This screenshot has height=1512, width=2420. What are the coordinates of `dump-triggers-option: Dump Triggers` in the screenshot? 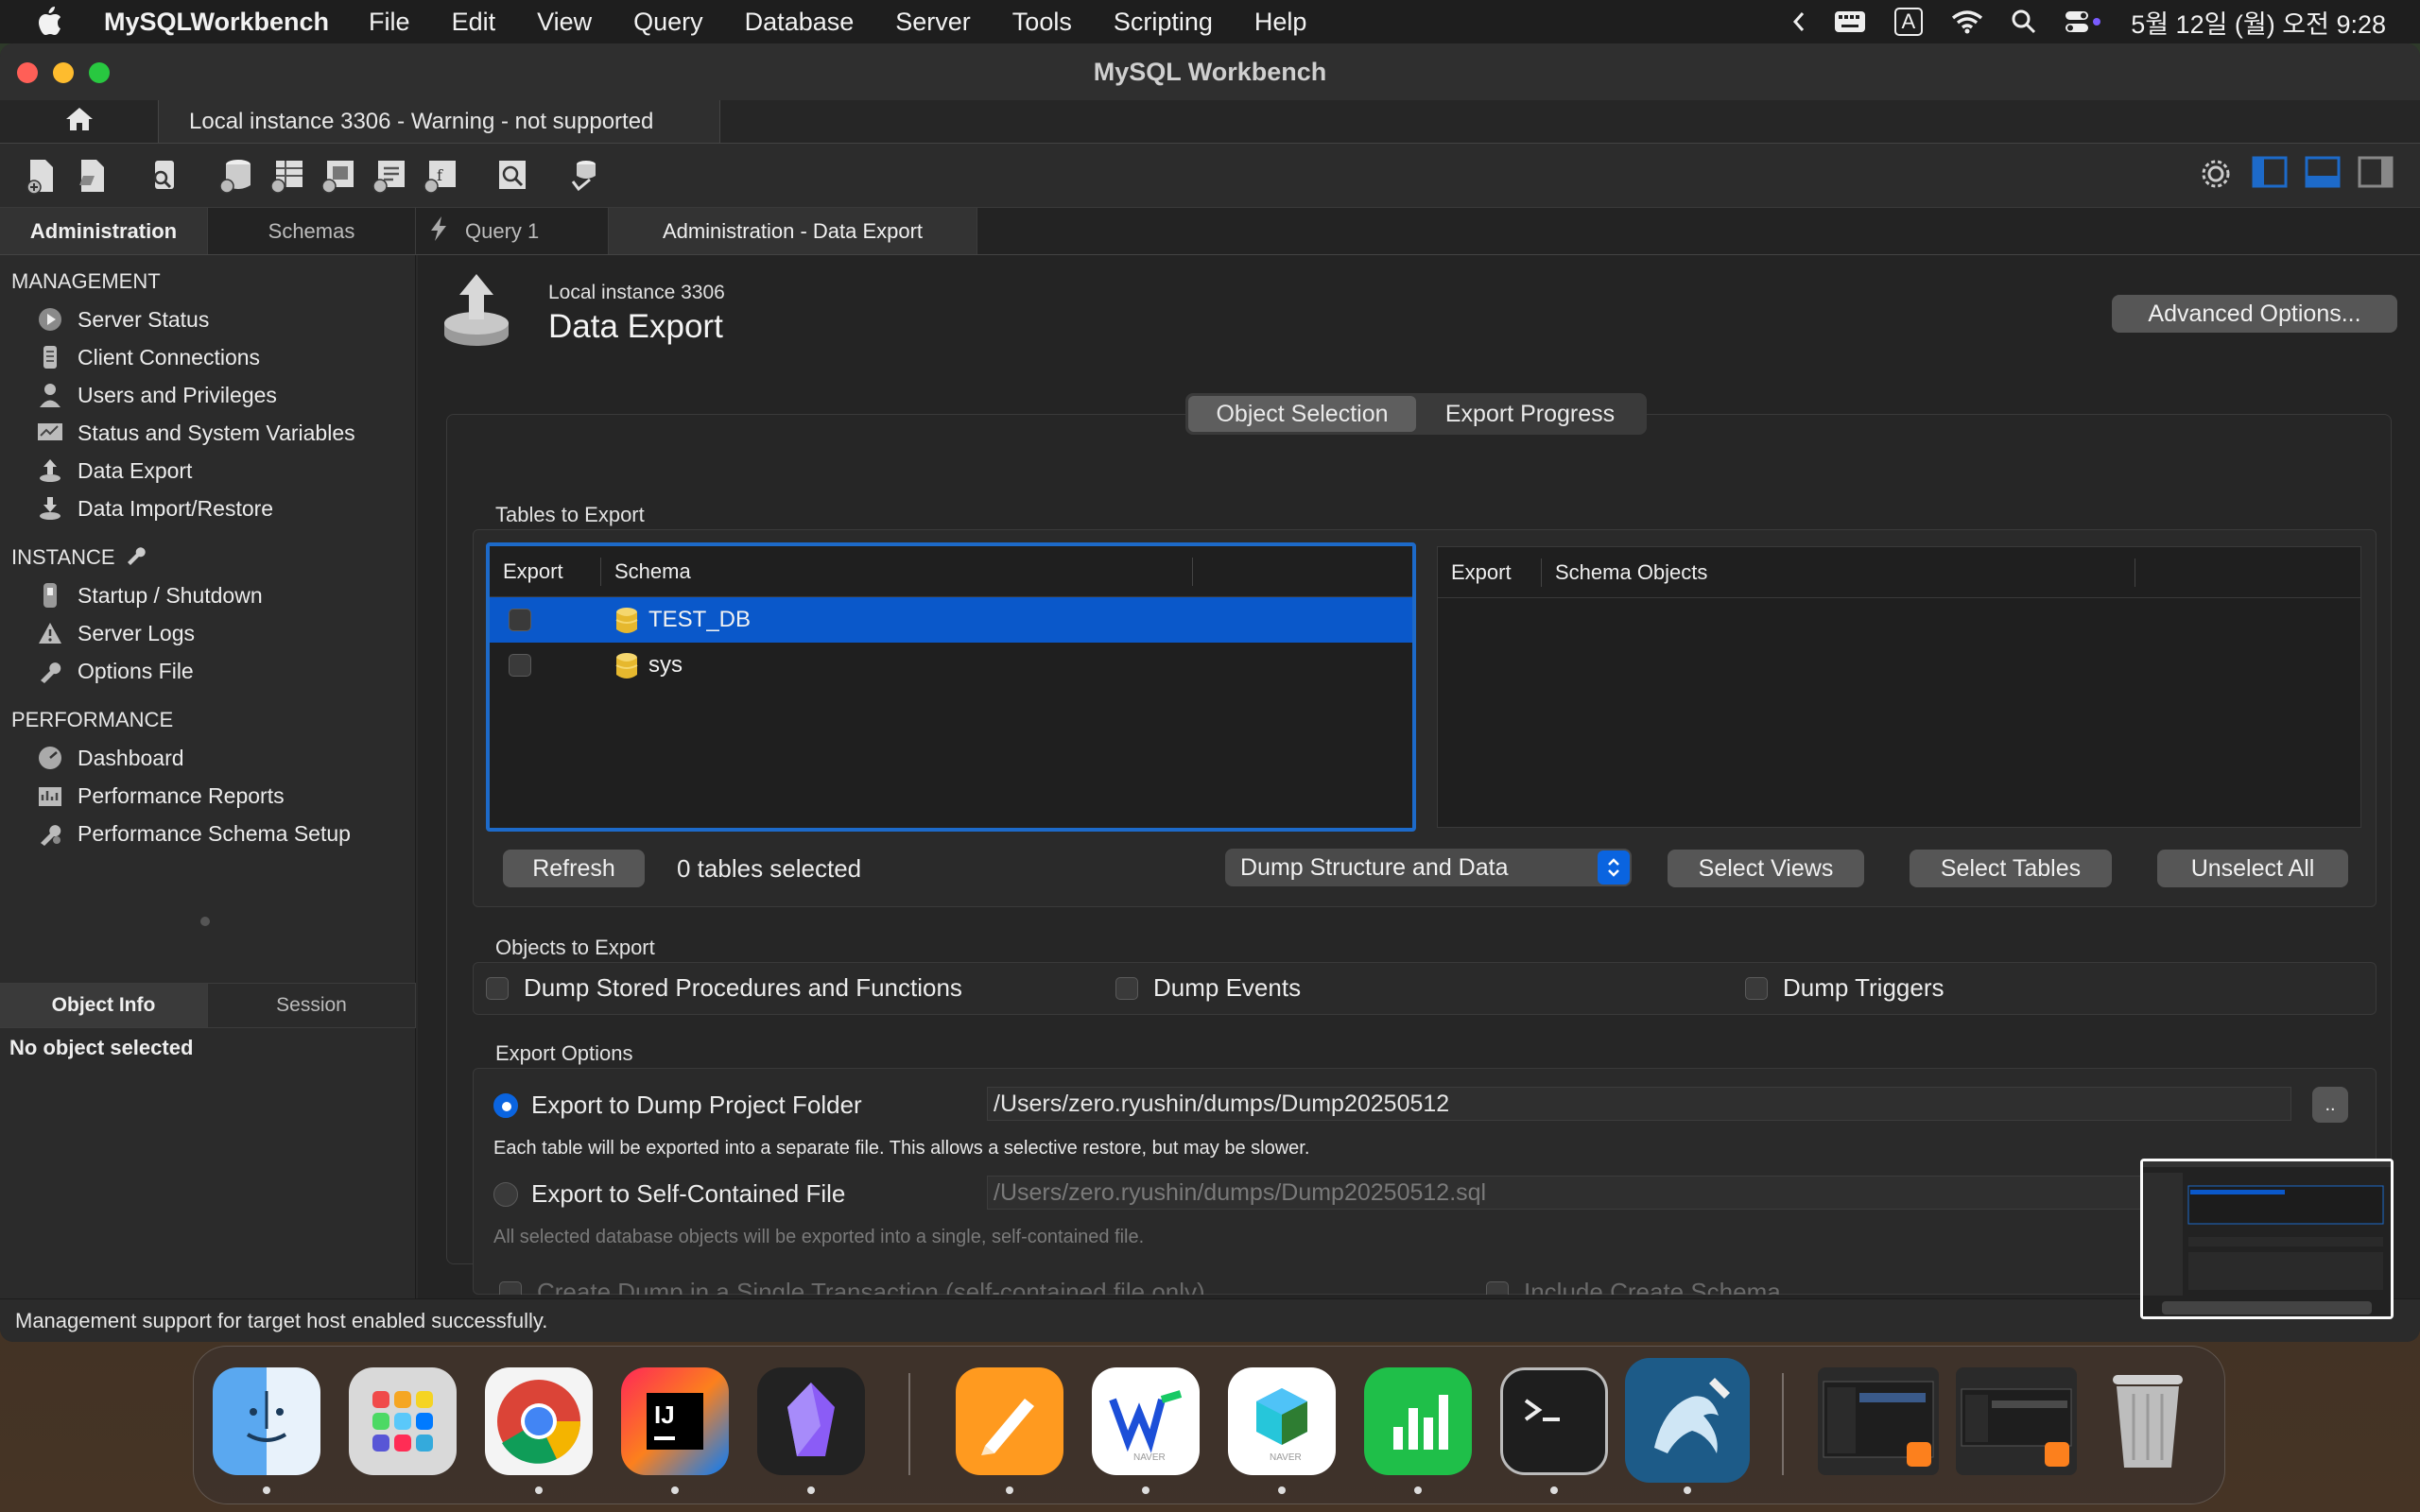 It's located at (1845, 988).